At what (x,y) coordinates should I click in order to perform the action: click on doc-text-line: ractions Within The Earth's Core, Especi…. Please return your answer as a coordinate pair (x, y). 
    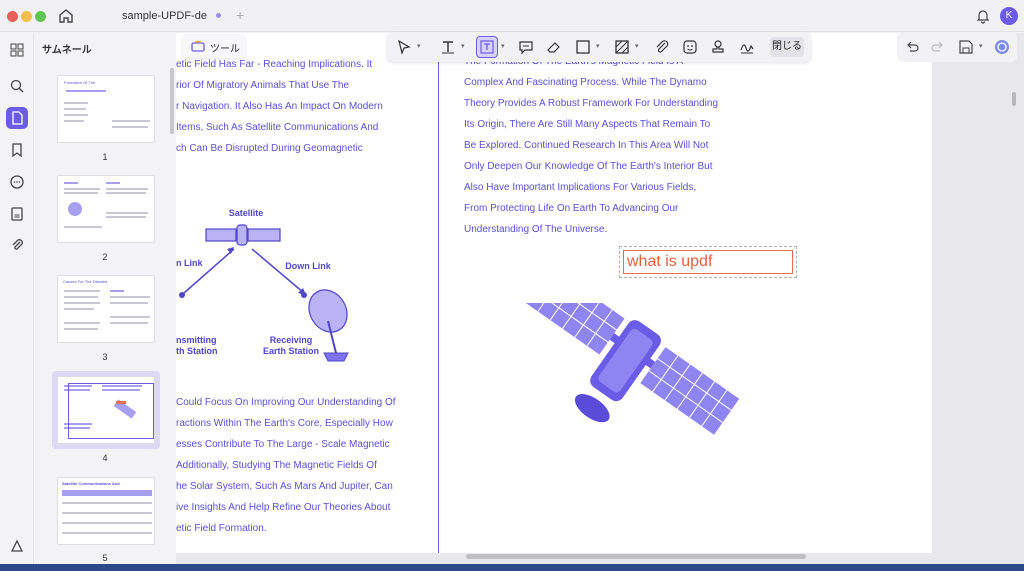
    Looking at the image, I should click on (284, 423).